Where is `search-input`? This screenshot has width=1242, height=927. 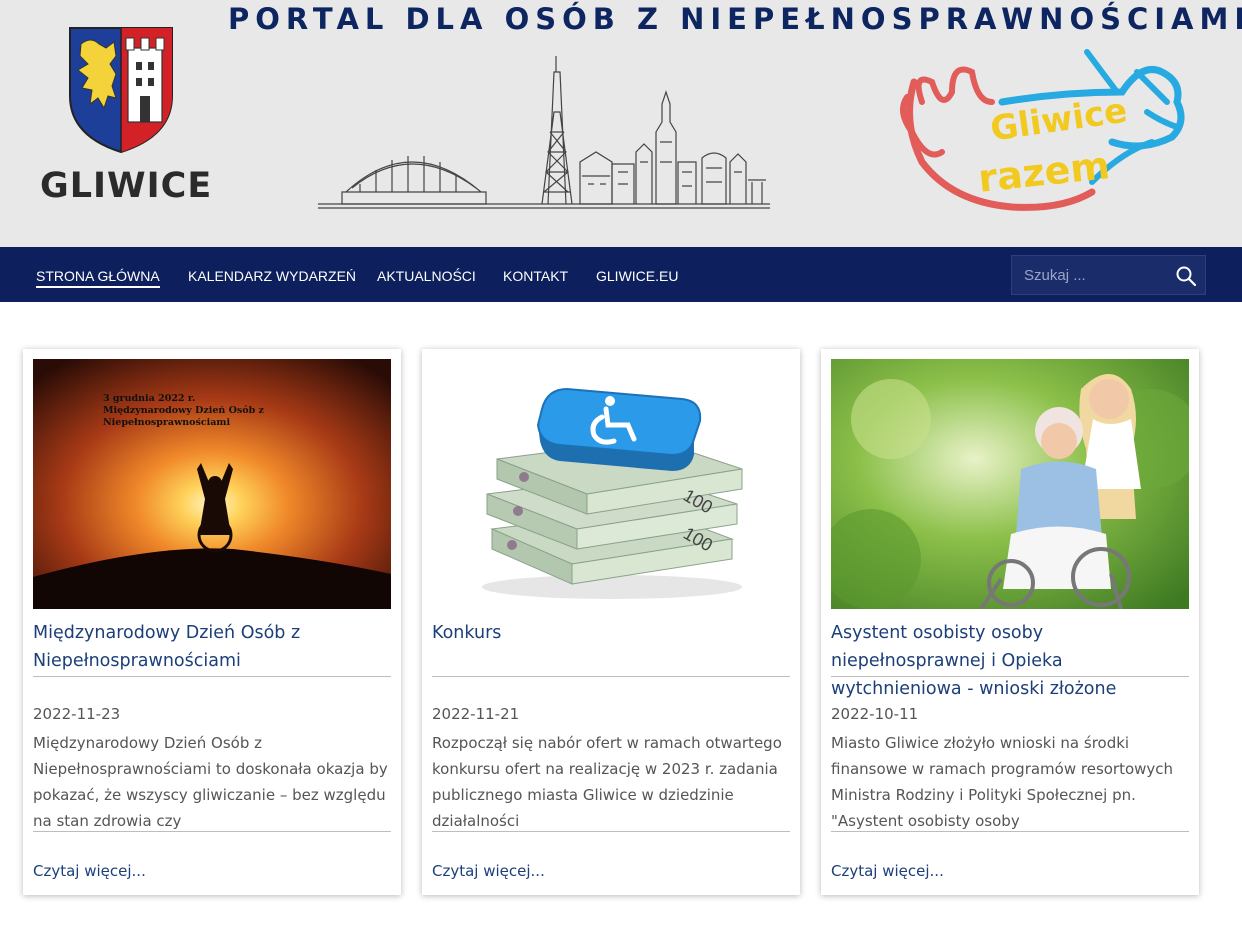 search-input is located at coordinates (1092, 275).